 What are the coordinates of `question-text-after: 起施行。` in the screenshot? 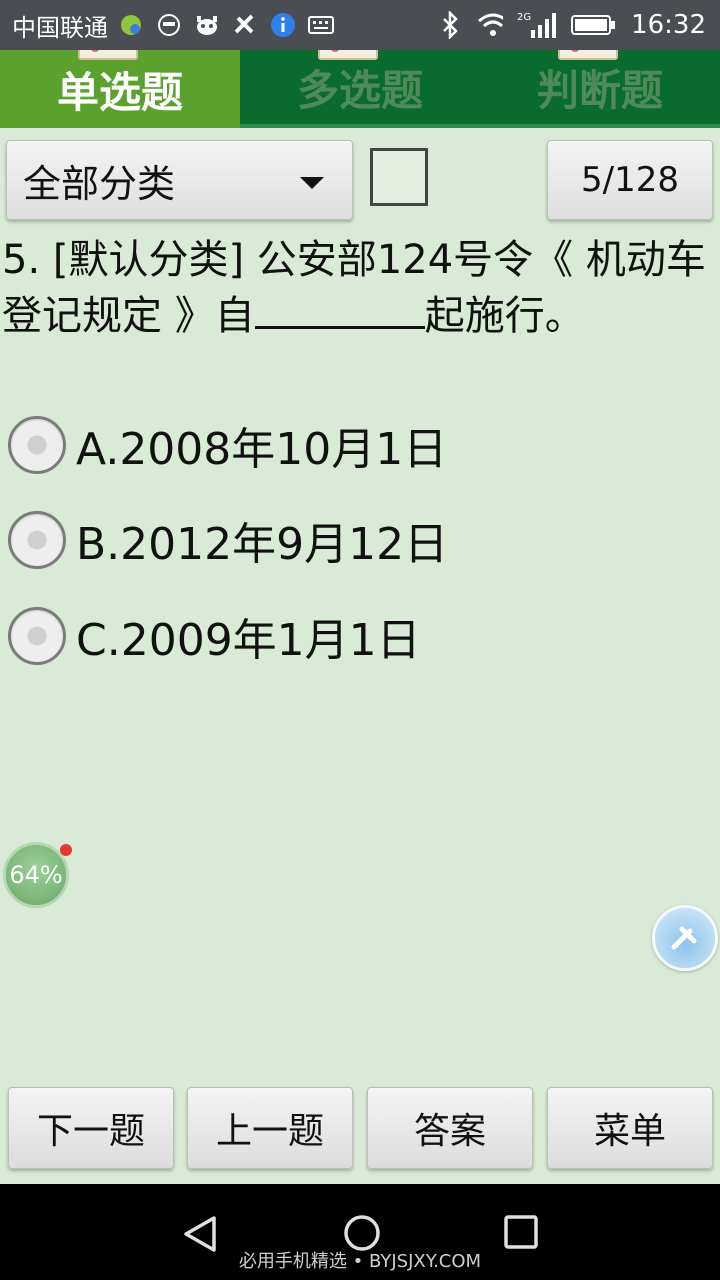 It's located at (504, 316).